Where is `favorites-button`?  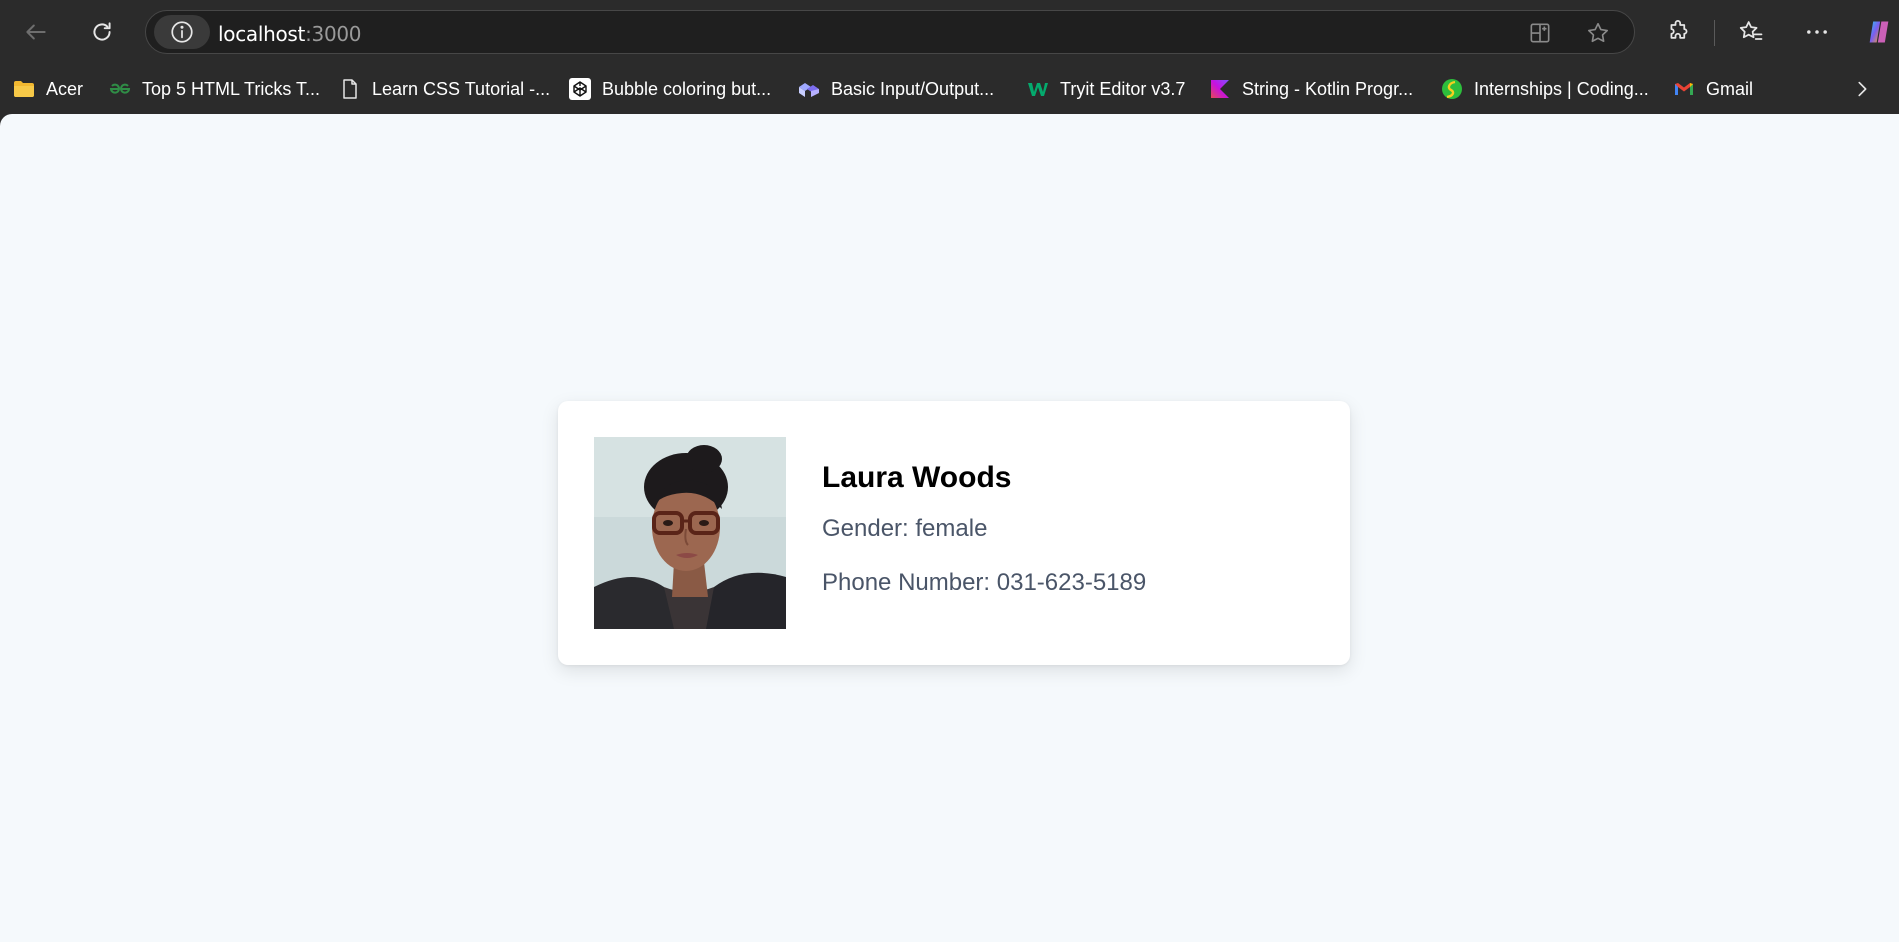
favorites-button is located at coordinates (1751, 32).